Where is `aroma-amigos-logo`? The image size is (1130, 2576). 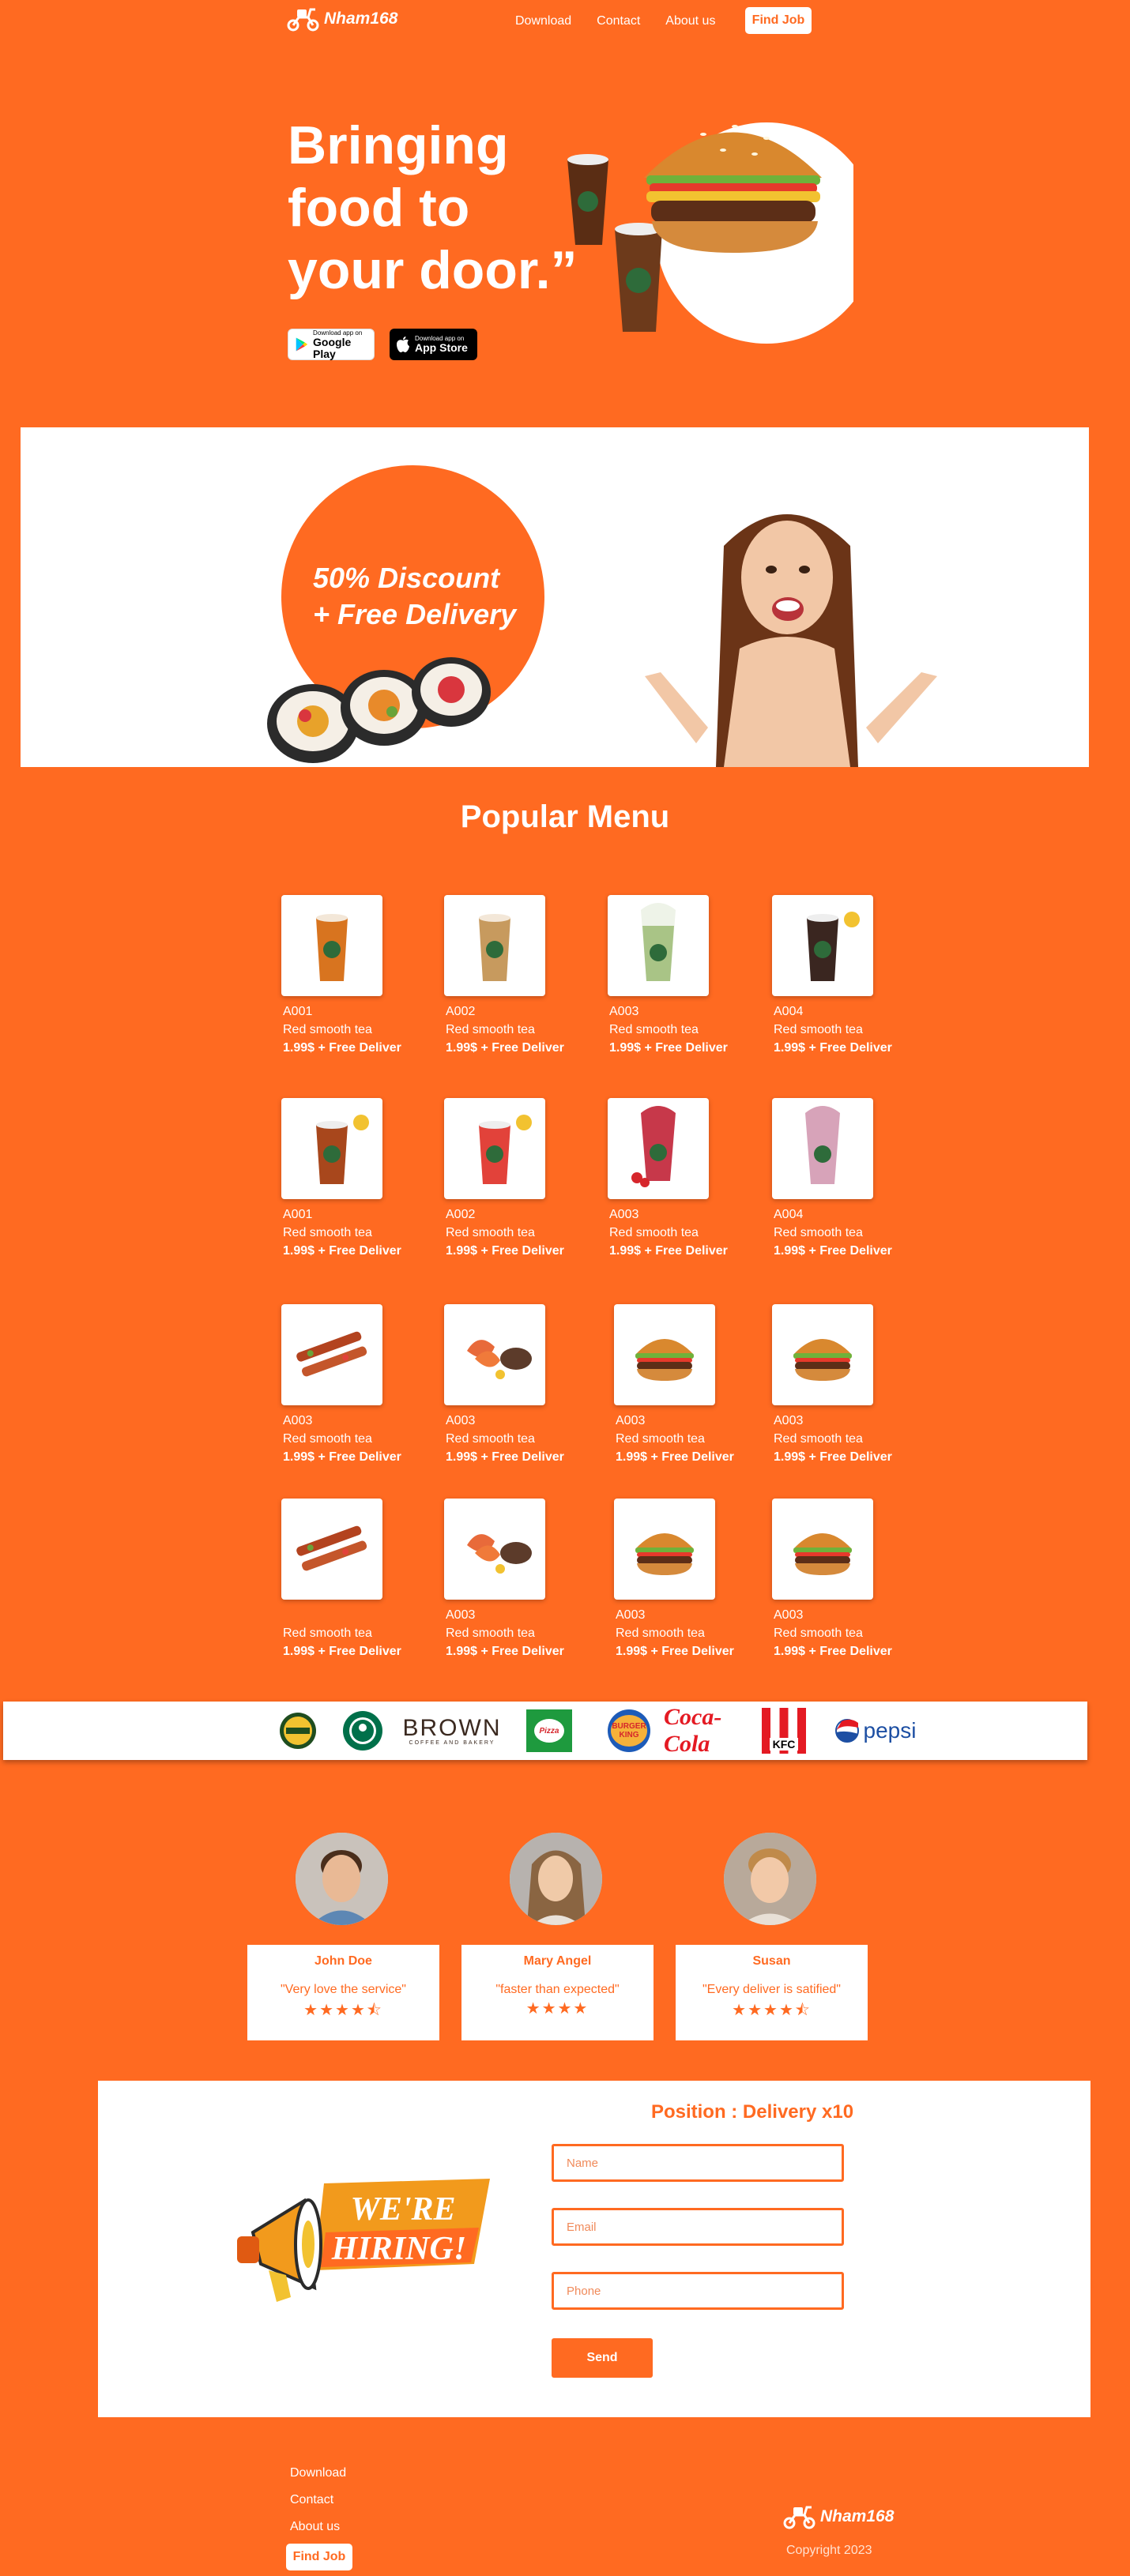 aroma-amigos-logo is located at coordinates (298, 1731).